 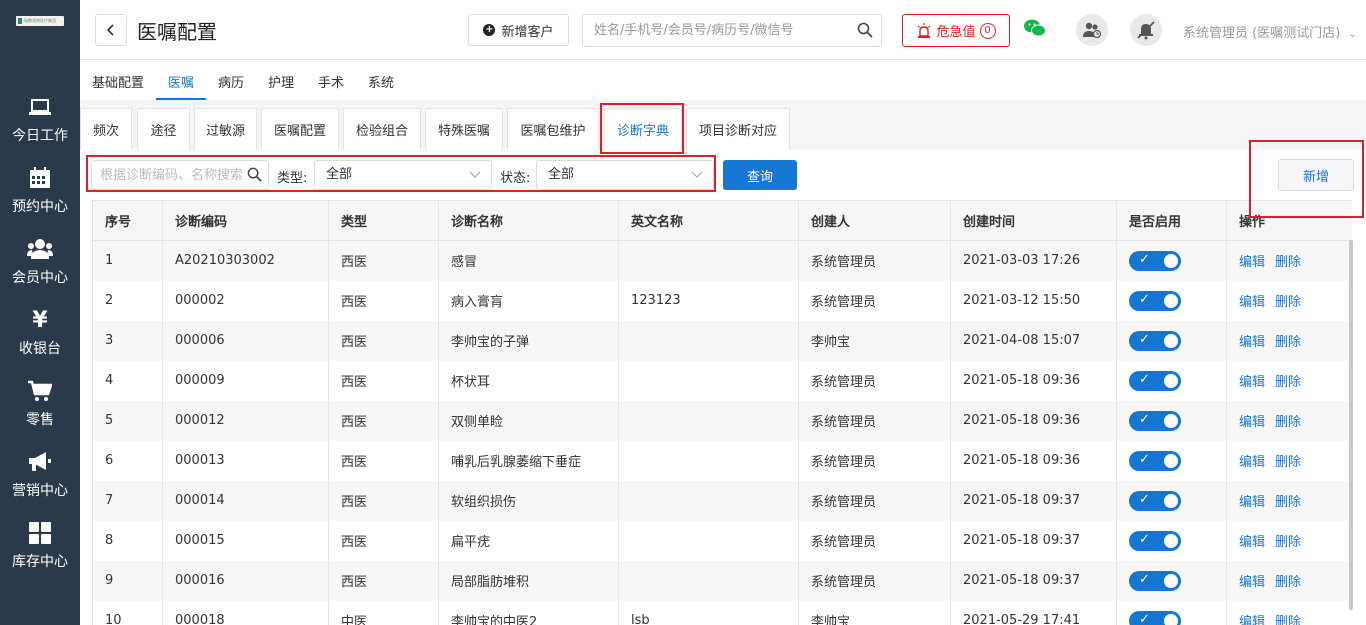 What do you see at coordinates (553, 129) in the screenshot?
I see `subtab-order-package: 医嘱包维护` at bounding box center [553, 129].